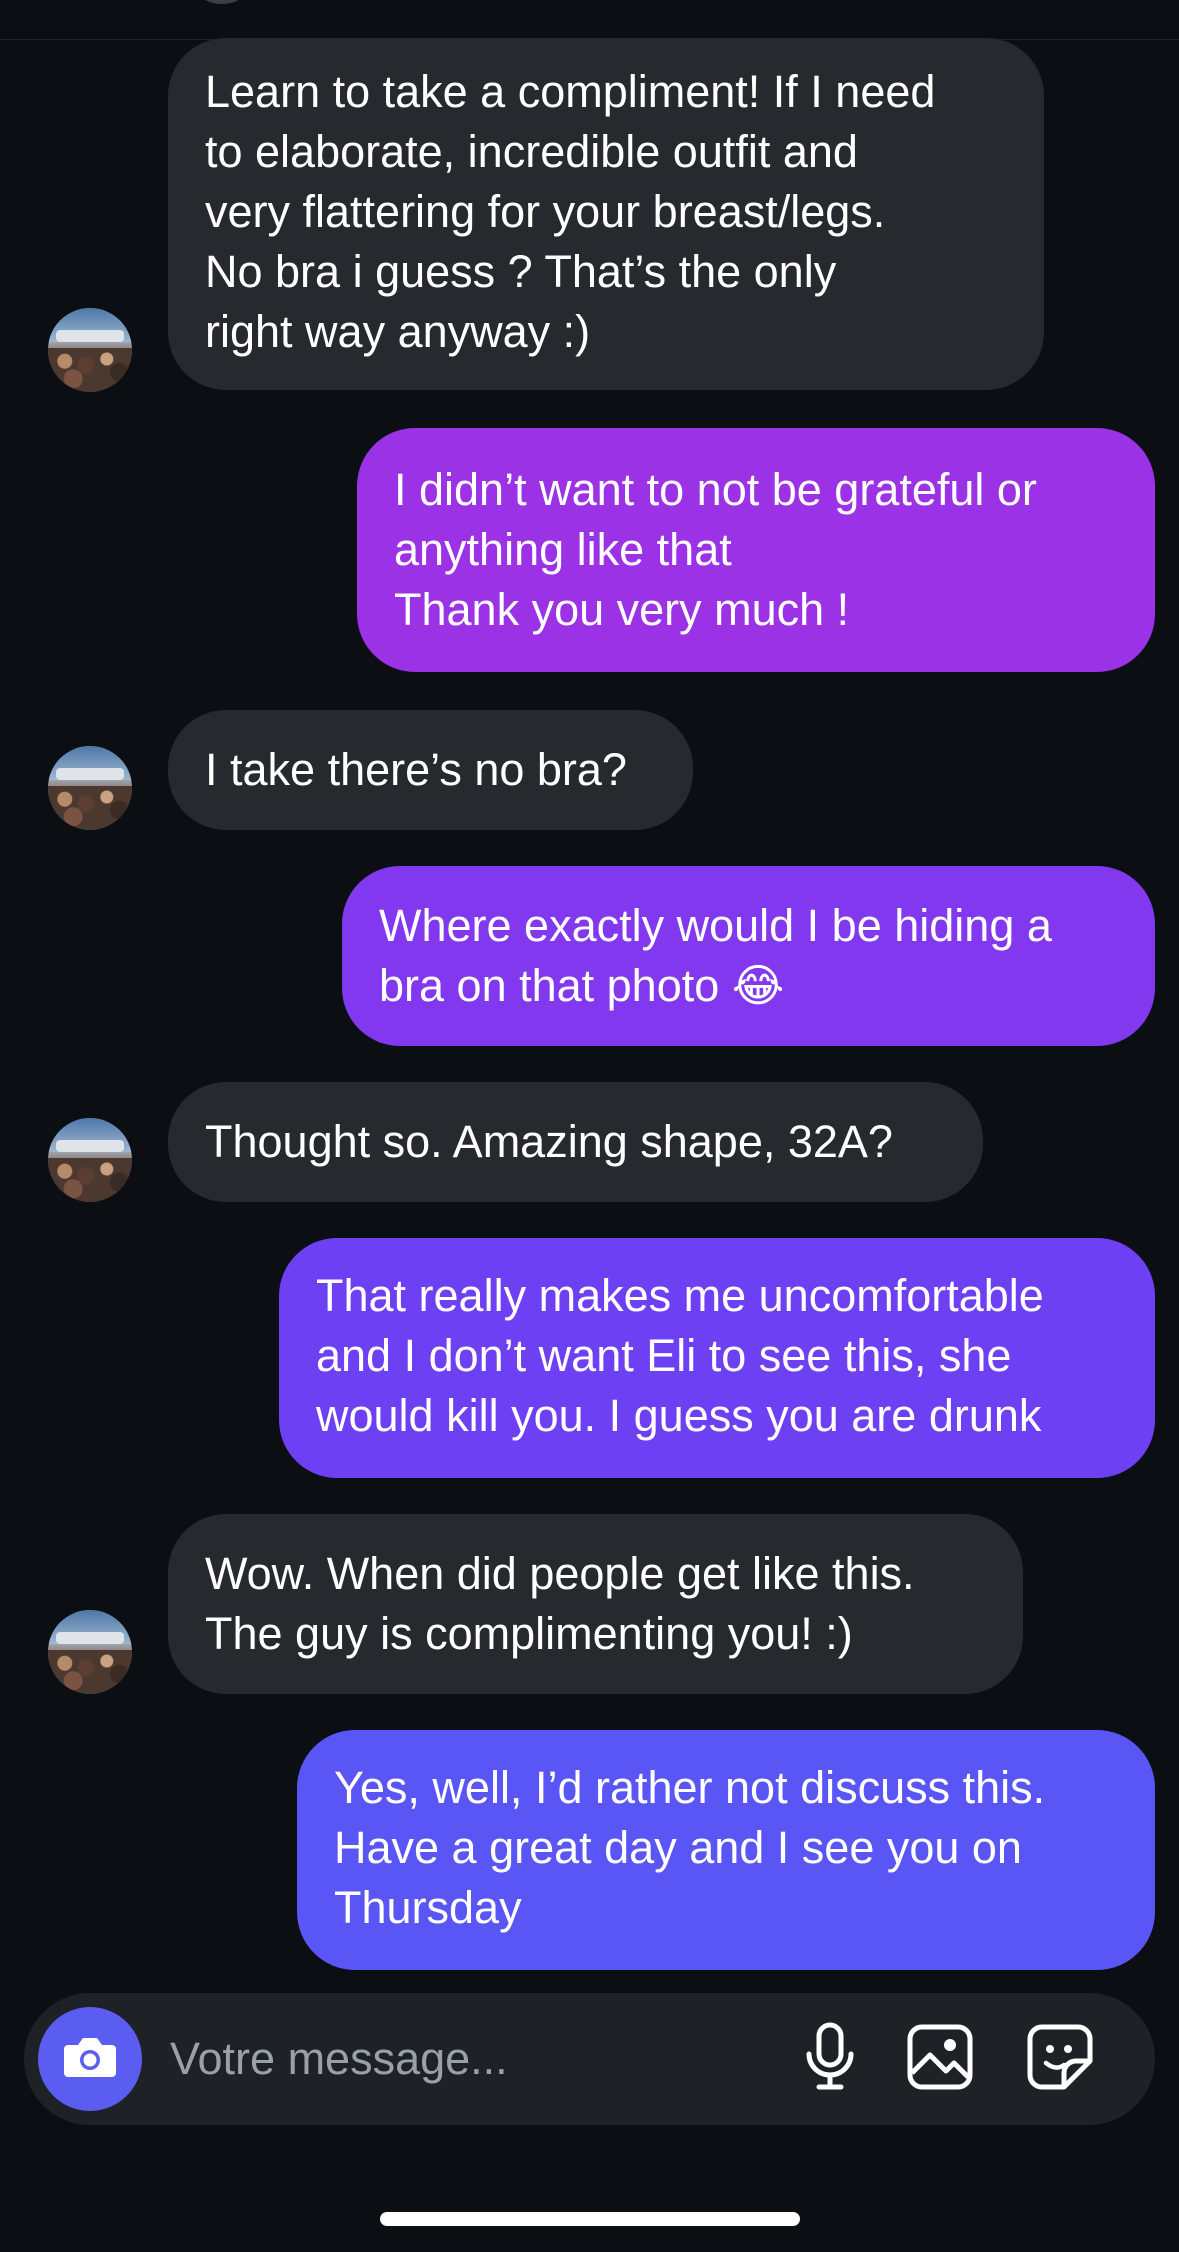 The image size is (1179, 2252). I want to click on message-incoming: I take there’s no bra?, so click(430, 770).